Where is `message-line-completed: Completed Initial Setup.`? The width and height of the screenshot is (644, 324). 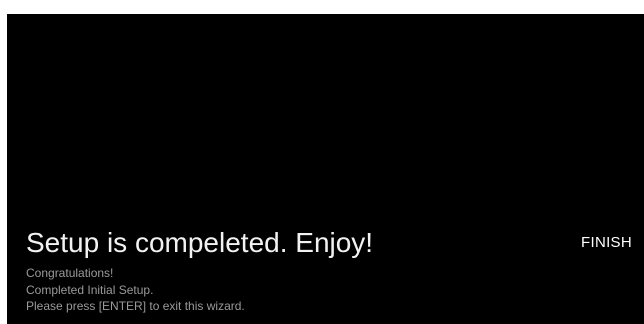 message-line-completed: Completed Initial Setup. is located at coordinates (90, 289).